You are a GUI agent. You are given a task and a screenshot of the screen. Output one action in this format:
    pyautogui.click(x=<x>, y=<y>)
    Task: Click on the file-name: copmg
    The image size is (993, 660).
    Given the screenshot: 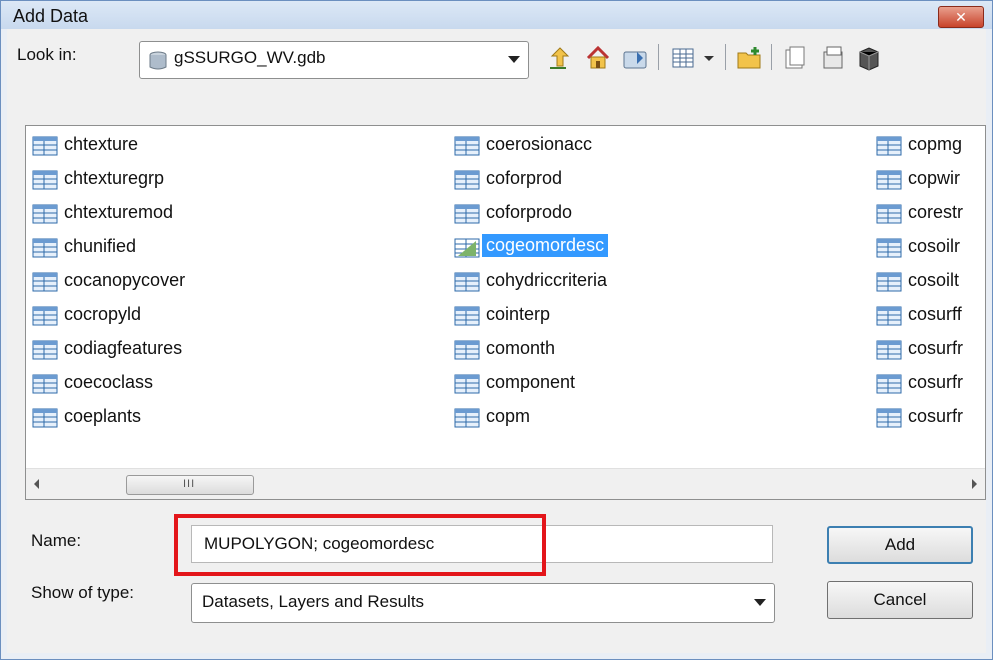 What is the action you would take?
    pyautogui.click(x=935, y=144)
    